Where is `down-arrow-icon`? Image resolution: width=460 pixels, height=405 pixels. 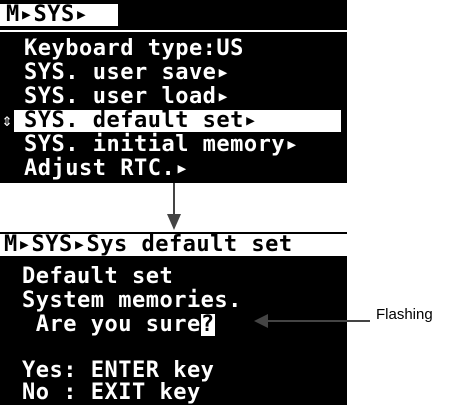 down-arrow-icon is located at coordinates (174, 206).